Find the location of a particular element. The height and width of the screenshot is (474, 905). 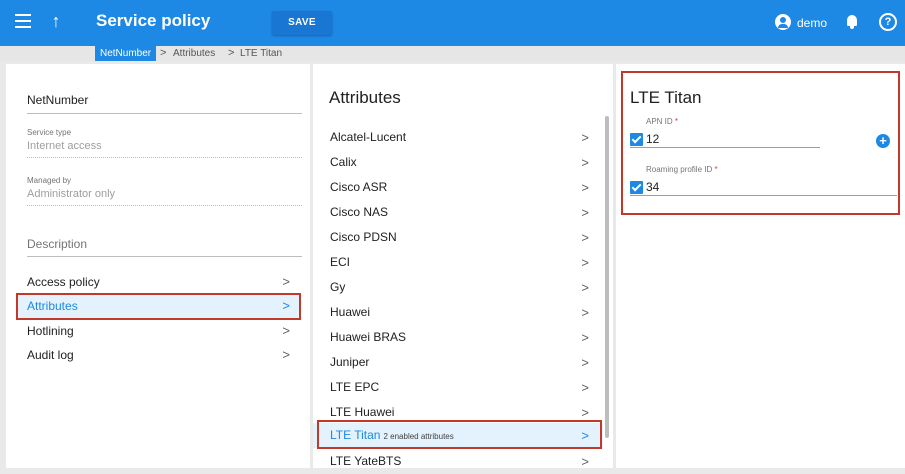

nav-item-label: Audit log is located at coordinates (50, 355).